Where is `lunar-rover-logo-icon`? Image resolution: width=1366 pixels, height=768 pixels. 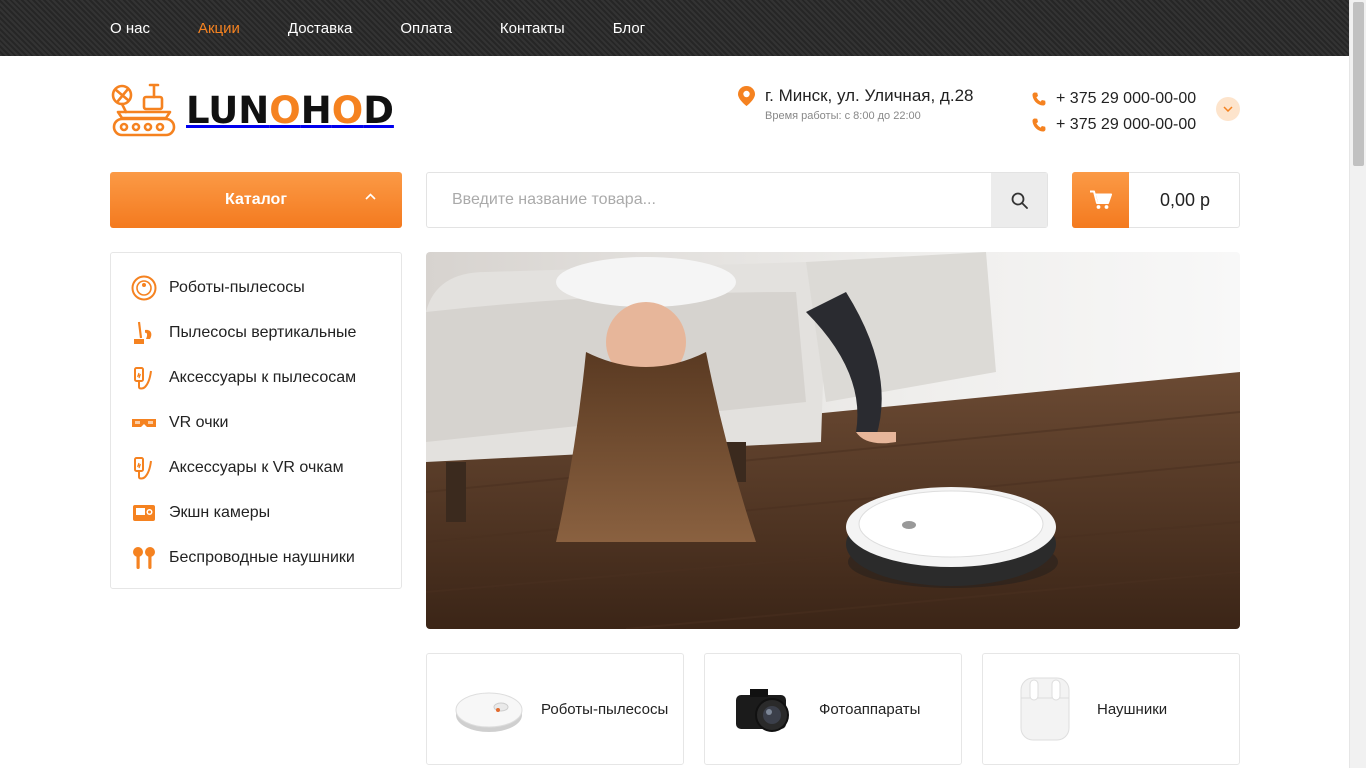
lunar-rover-logo-icon is located at coordinates (143, 110).